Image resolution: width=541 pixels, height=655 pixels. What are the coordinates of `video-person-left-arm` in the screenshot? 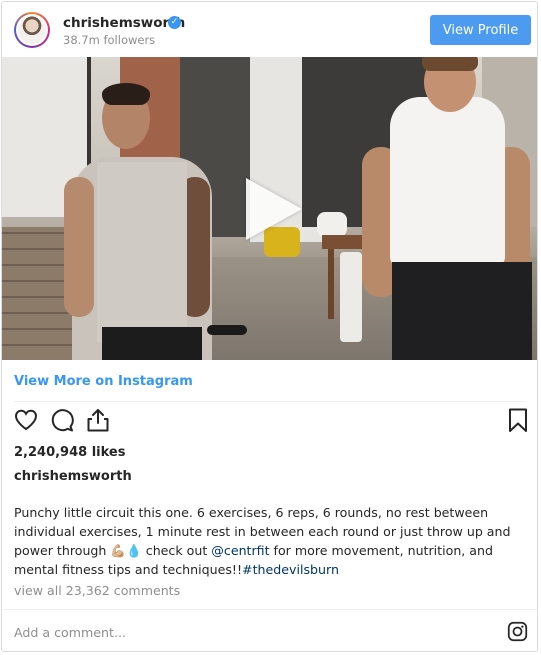 It's located at (79, 247).